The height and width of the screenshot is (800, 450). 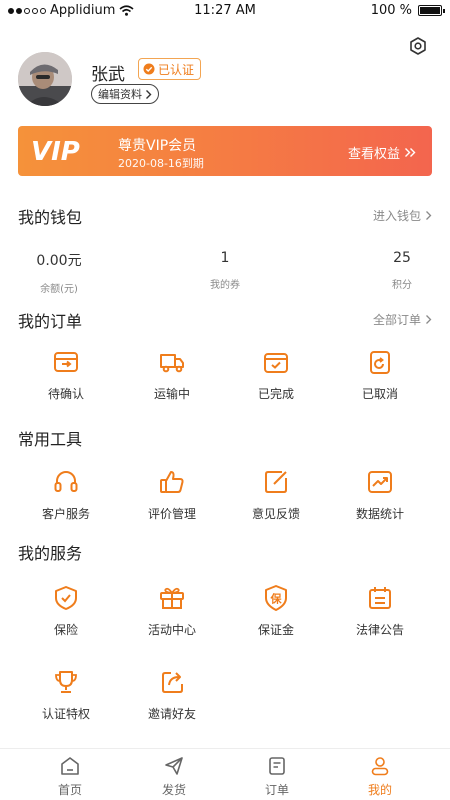 I want to click on status-bar: Applidium 11:27 AM 100 %, so click(x=225, y=11).